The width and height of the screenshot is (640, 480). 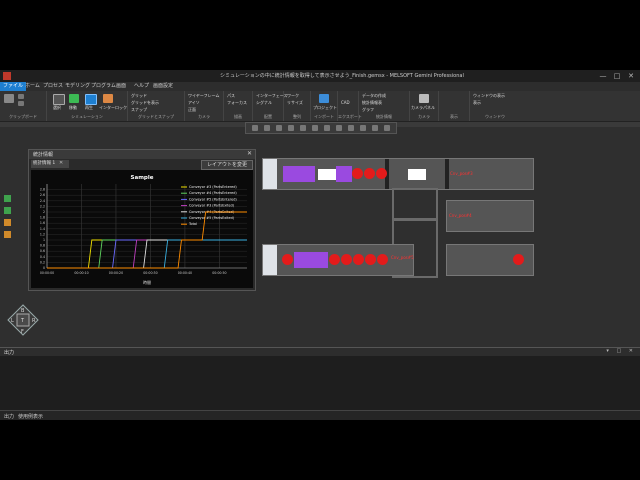 What do you see at coordinates (477, 103) in the screenshot?
I see `window-show-button: 表示` at bounding box center [477, 103].